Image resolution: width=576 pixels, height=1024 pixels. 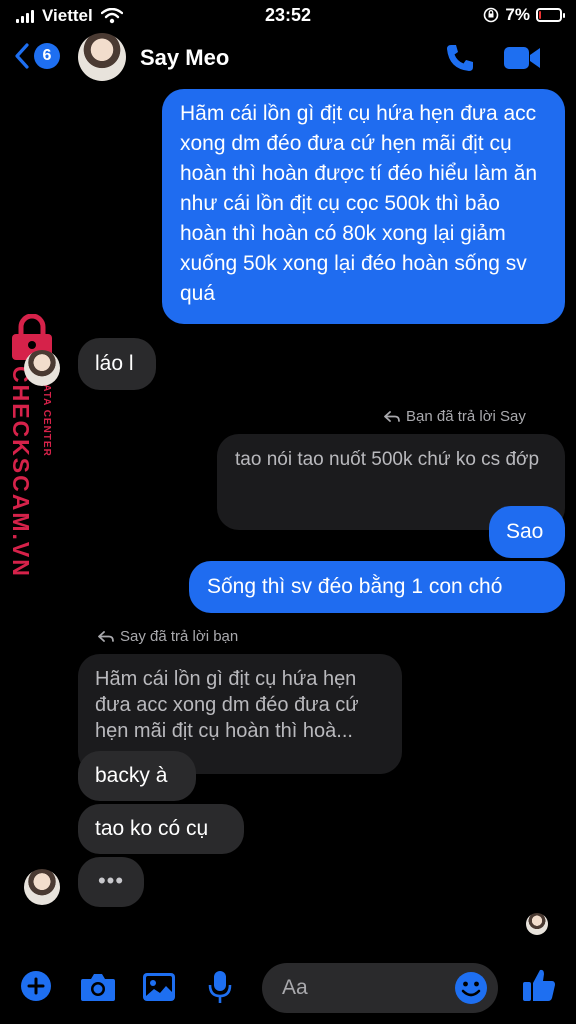 I want to click on watermark-sub: DATA CENTER, so click(x=46, y=416).